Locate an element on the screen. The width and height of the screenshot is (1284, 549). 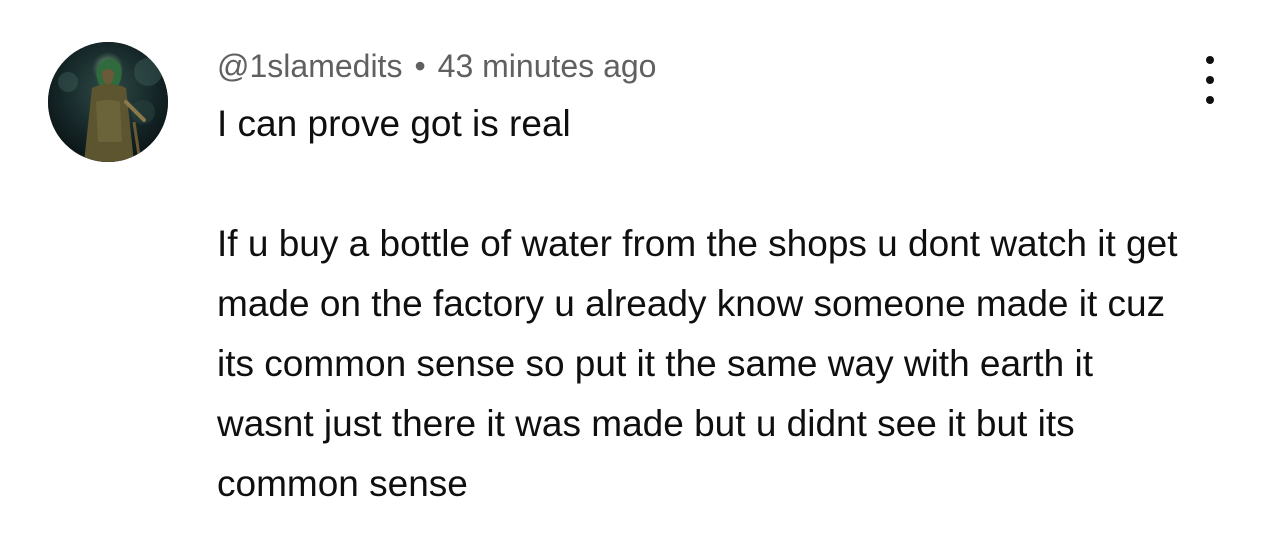
avatar-image is located at coordinates (108, 102).